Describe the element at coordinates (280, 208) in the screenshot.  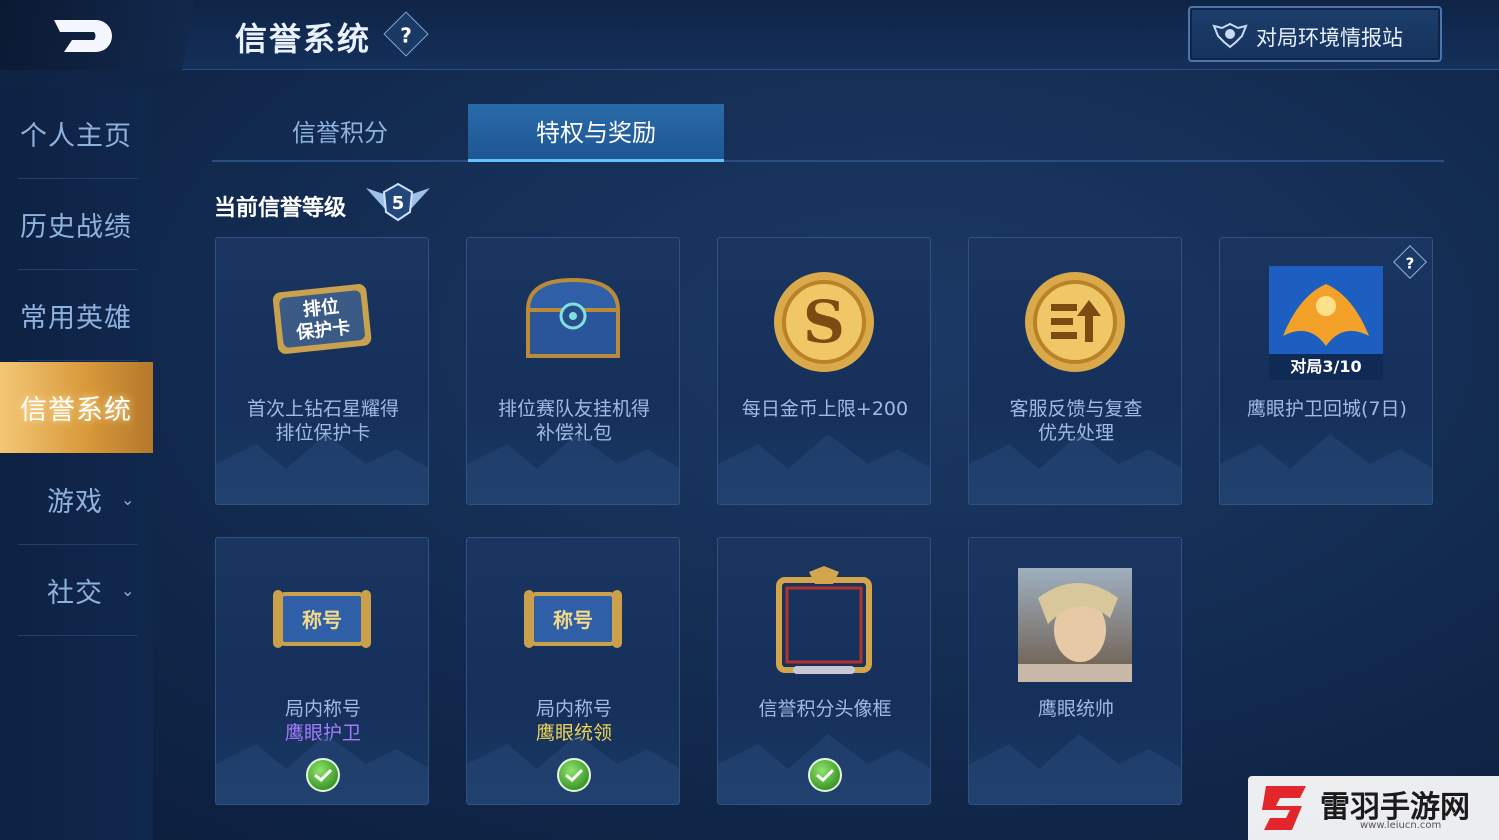
I see `credit-level-label: 当前信誉等级` at that location.